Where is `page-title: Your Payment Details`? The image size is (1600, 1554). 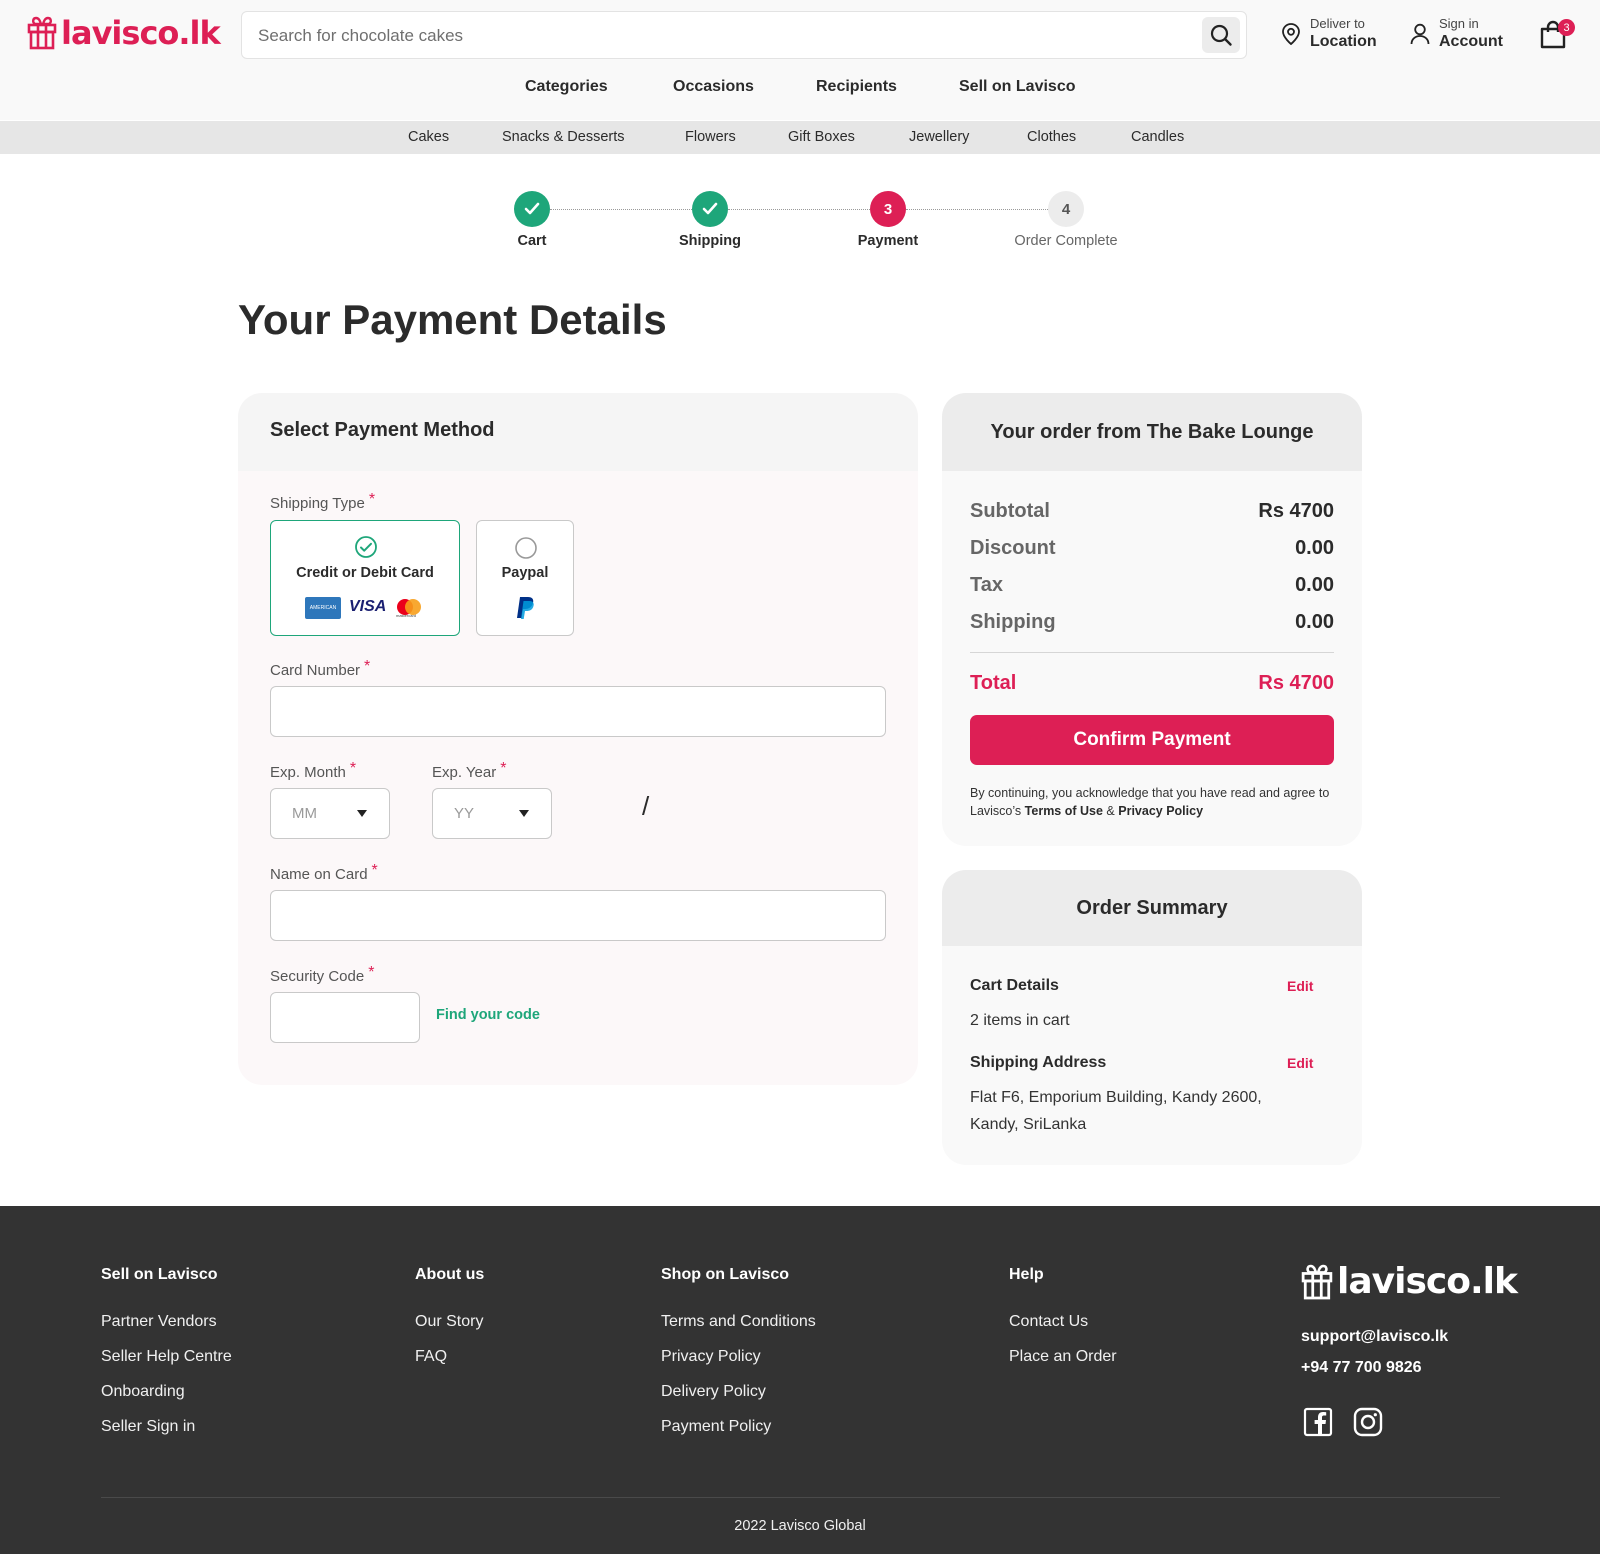
page-title: Your Payment Details is located at coordinates (452, 319).